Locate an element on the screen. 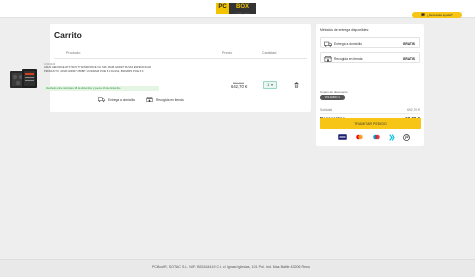 This screenshot has width=475, height=277. pcbox-logo: PC BOX quality store is located at coordinates (236, 9).